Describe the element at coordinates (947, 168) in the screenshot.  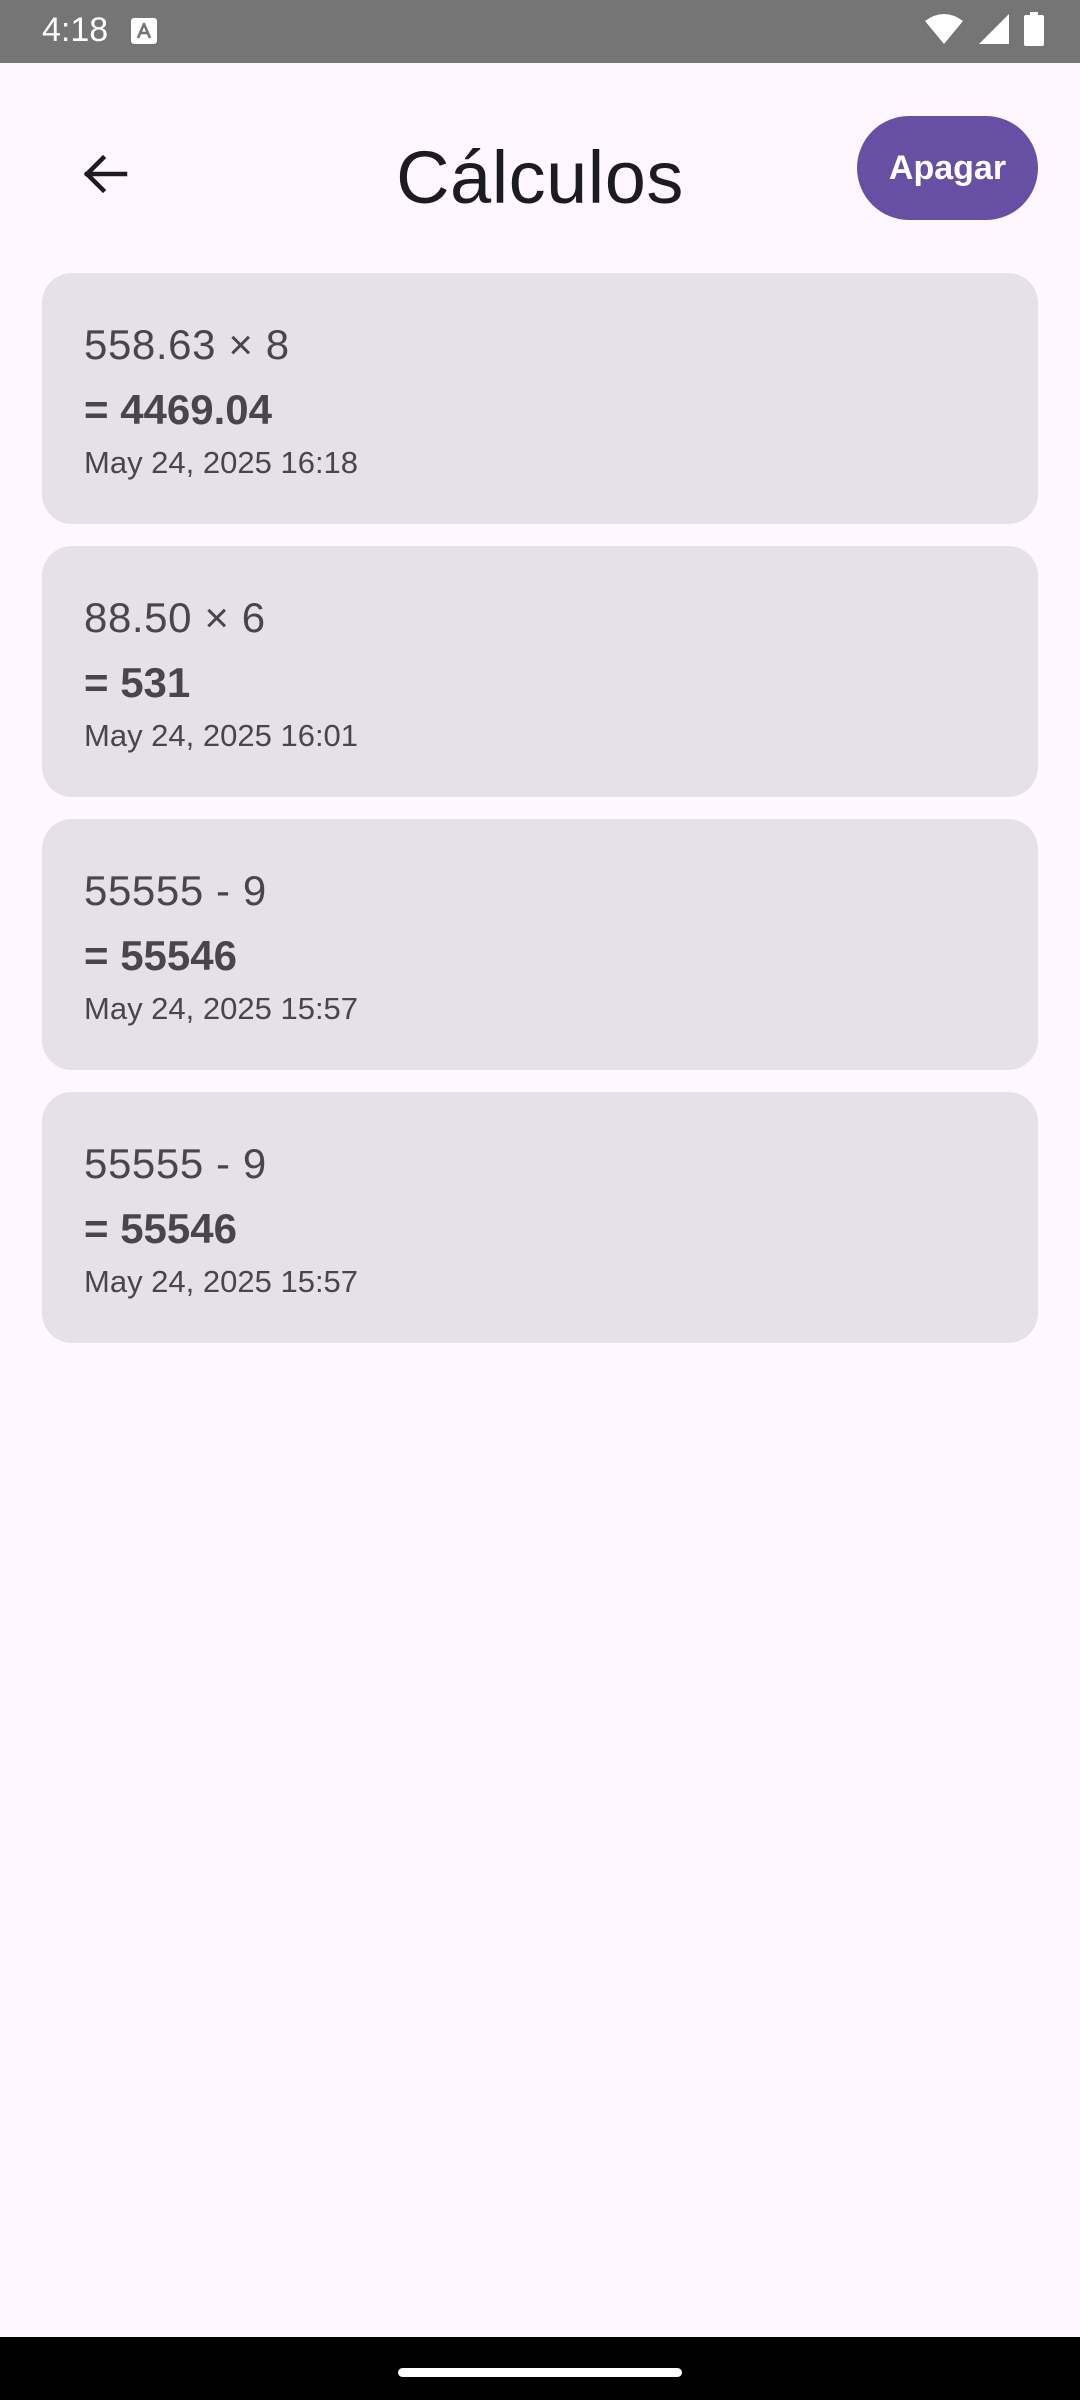
I see `clear-history-button: Apagar` at that location.